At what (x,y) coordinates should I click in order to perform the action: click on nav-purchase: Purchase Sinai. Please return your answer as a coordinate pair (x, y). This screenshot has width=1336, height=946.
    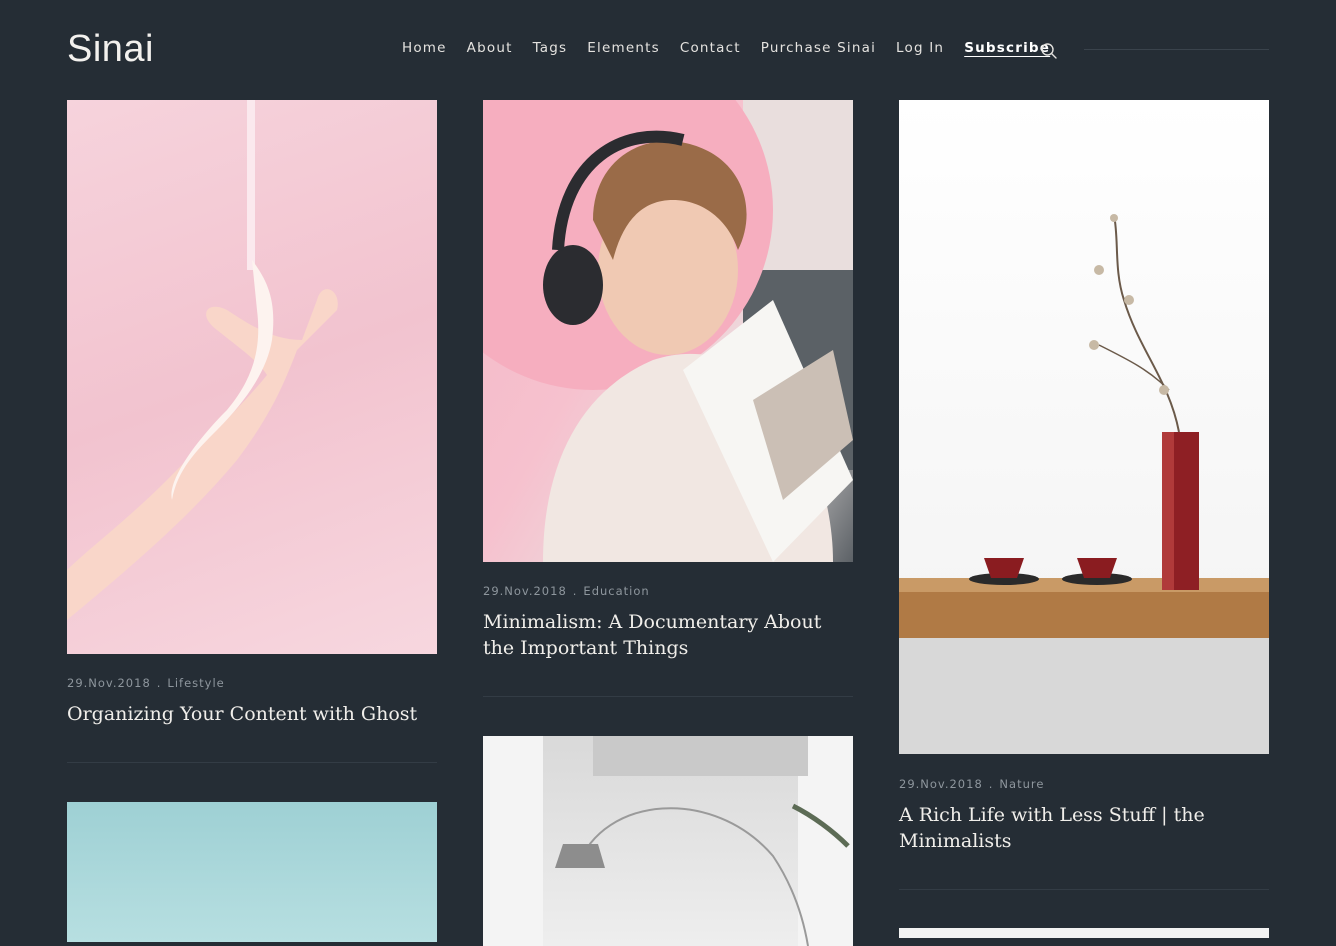
    Looking at the image, I should click on (818, 48).